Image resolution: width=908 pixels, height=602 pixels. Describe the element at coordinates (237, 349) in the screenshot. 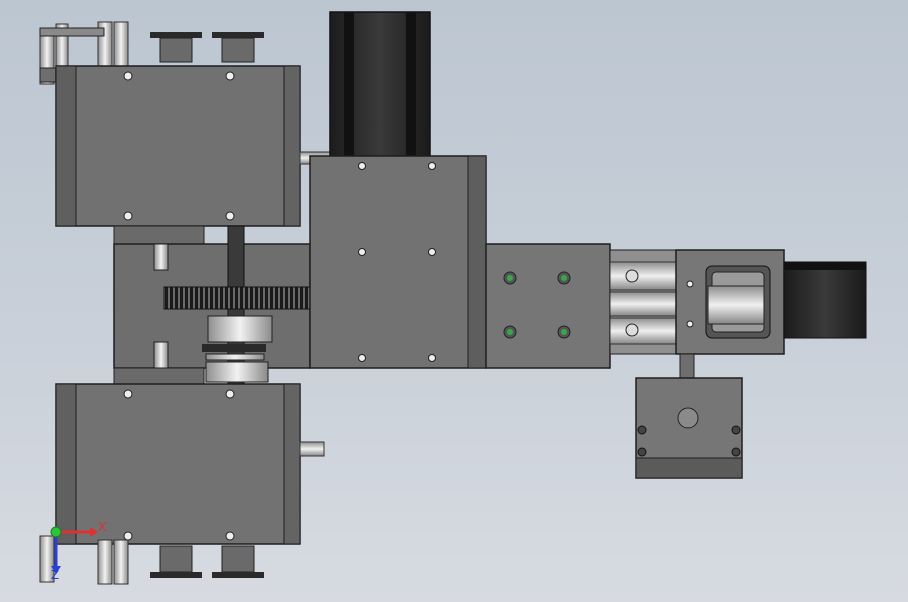

I see `flexible-coupling` at that location.